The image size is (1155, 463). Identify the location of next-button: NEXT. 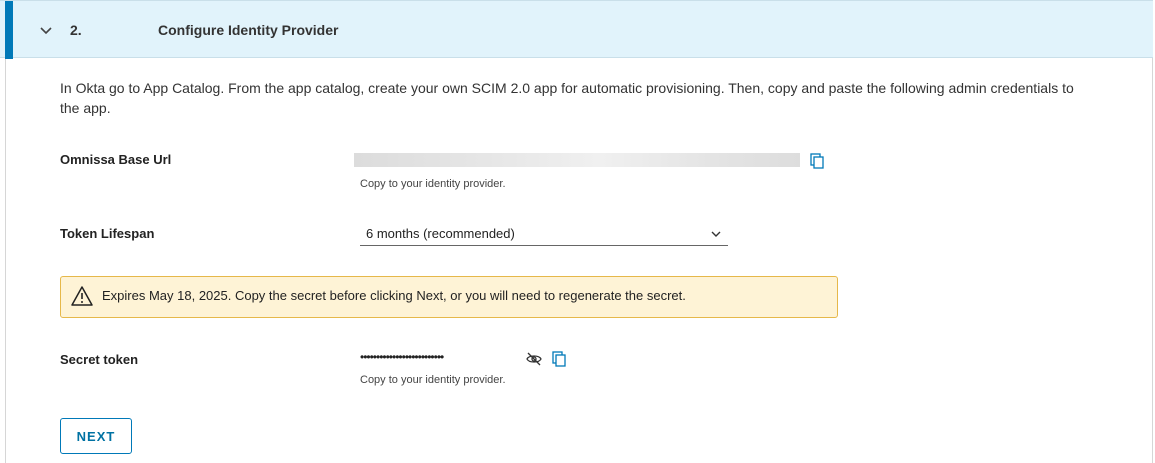
(96, 436).